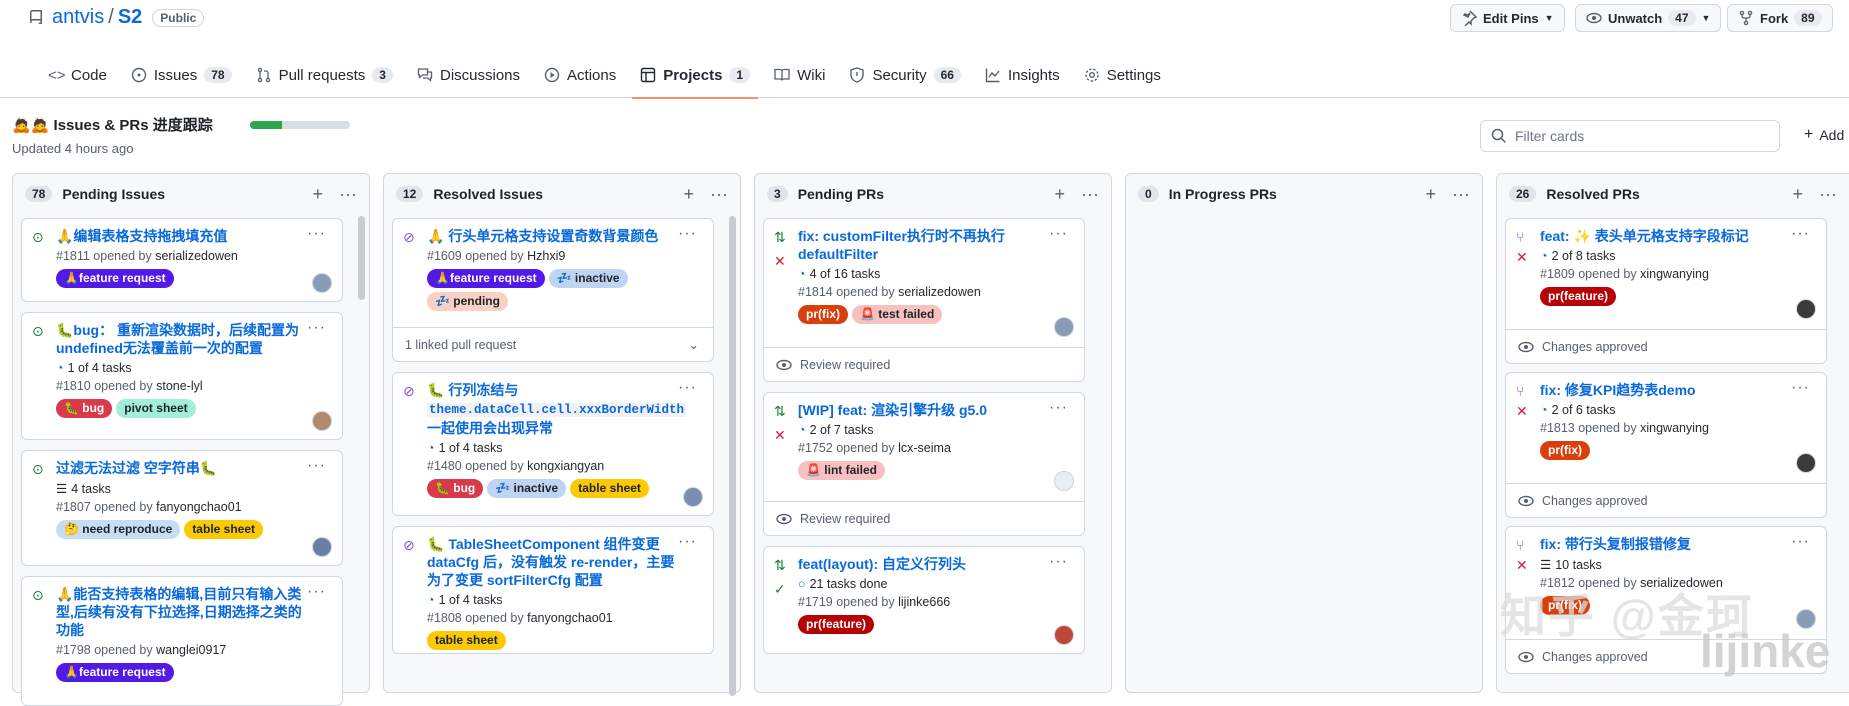 The image size is (1849, 706). Describe the element at coordinates (897, 314) in the screenshot. I see `label-test-failed: 🚨 test failed` at that location.